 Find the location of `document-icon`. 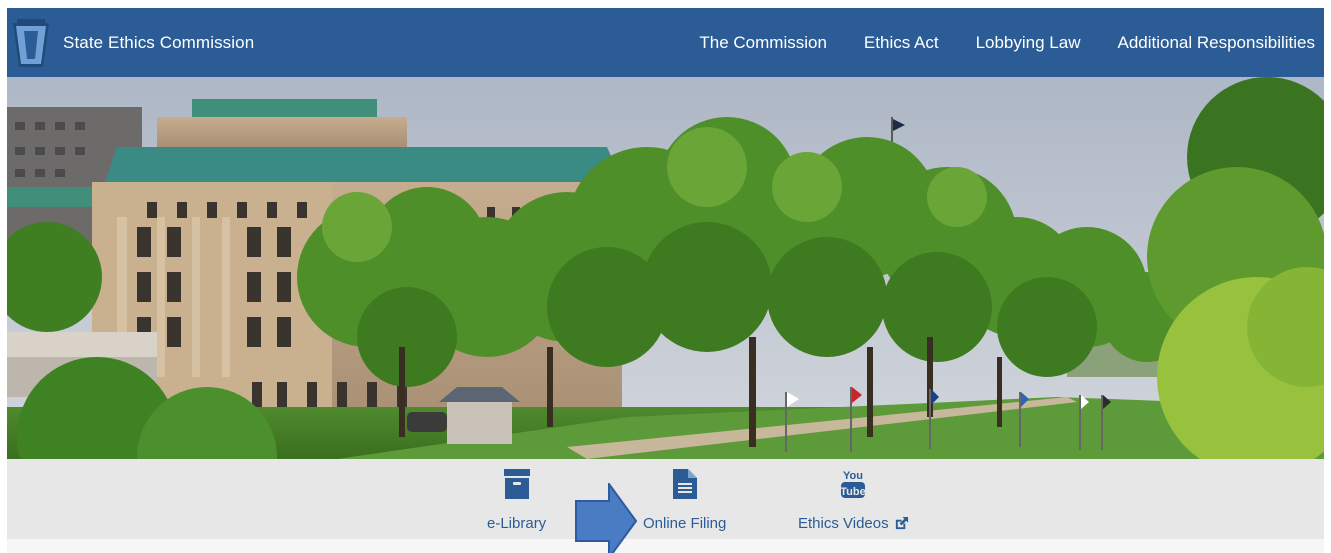

document-icon is located at coordinates (685, 484).